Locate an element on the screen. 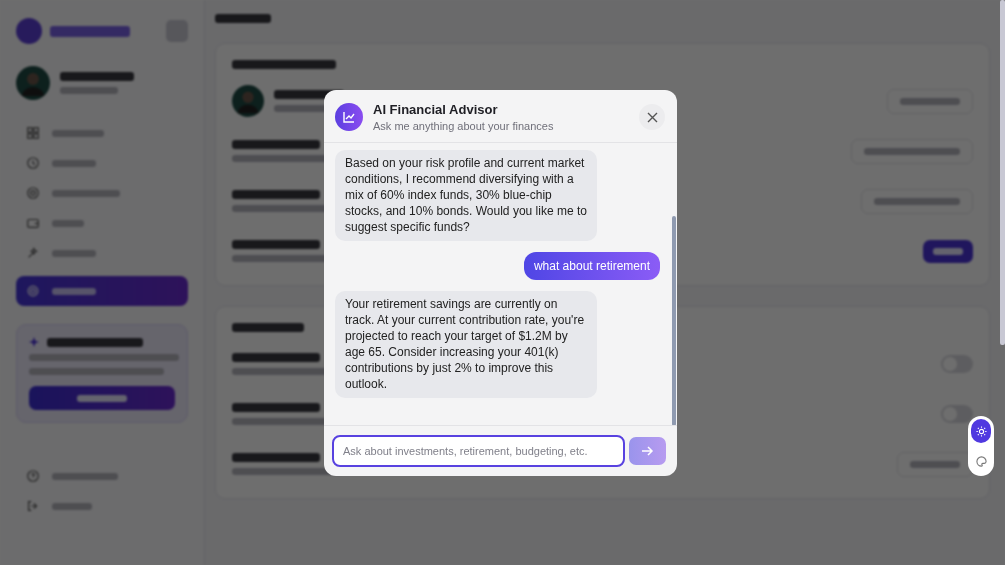 This screenshot has width=1005, height=565. assistant-message: Based on your risk profile and current market conditions, I recommend diversifying with a mix of 60% index funds, 30% blue-chip stocks, and 10% bonds. Would you like me to suggest specific funds? is located at coordinates (466, 195).